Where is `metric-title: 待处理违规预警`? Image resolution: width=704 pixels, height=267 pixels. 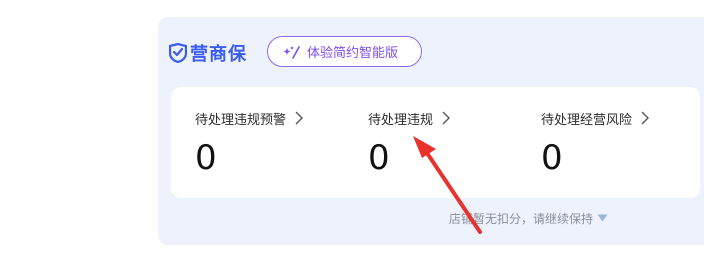 metric-title: 待处理违规预警 is located at coordinates (241, 120).